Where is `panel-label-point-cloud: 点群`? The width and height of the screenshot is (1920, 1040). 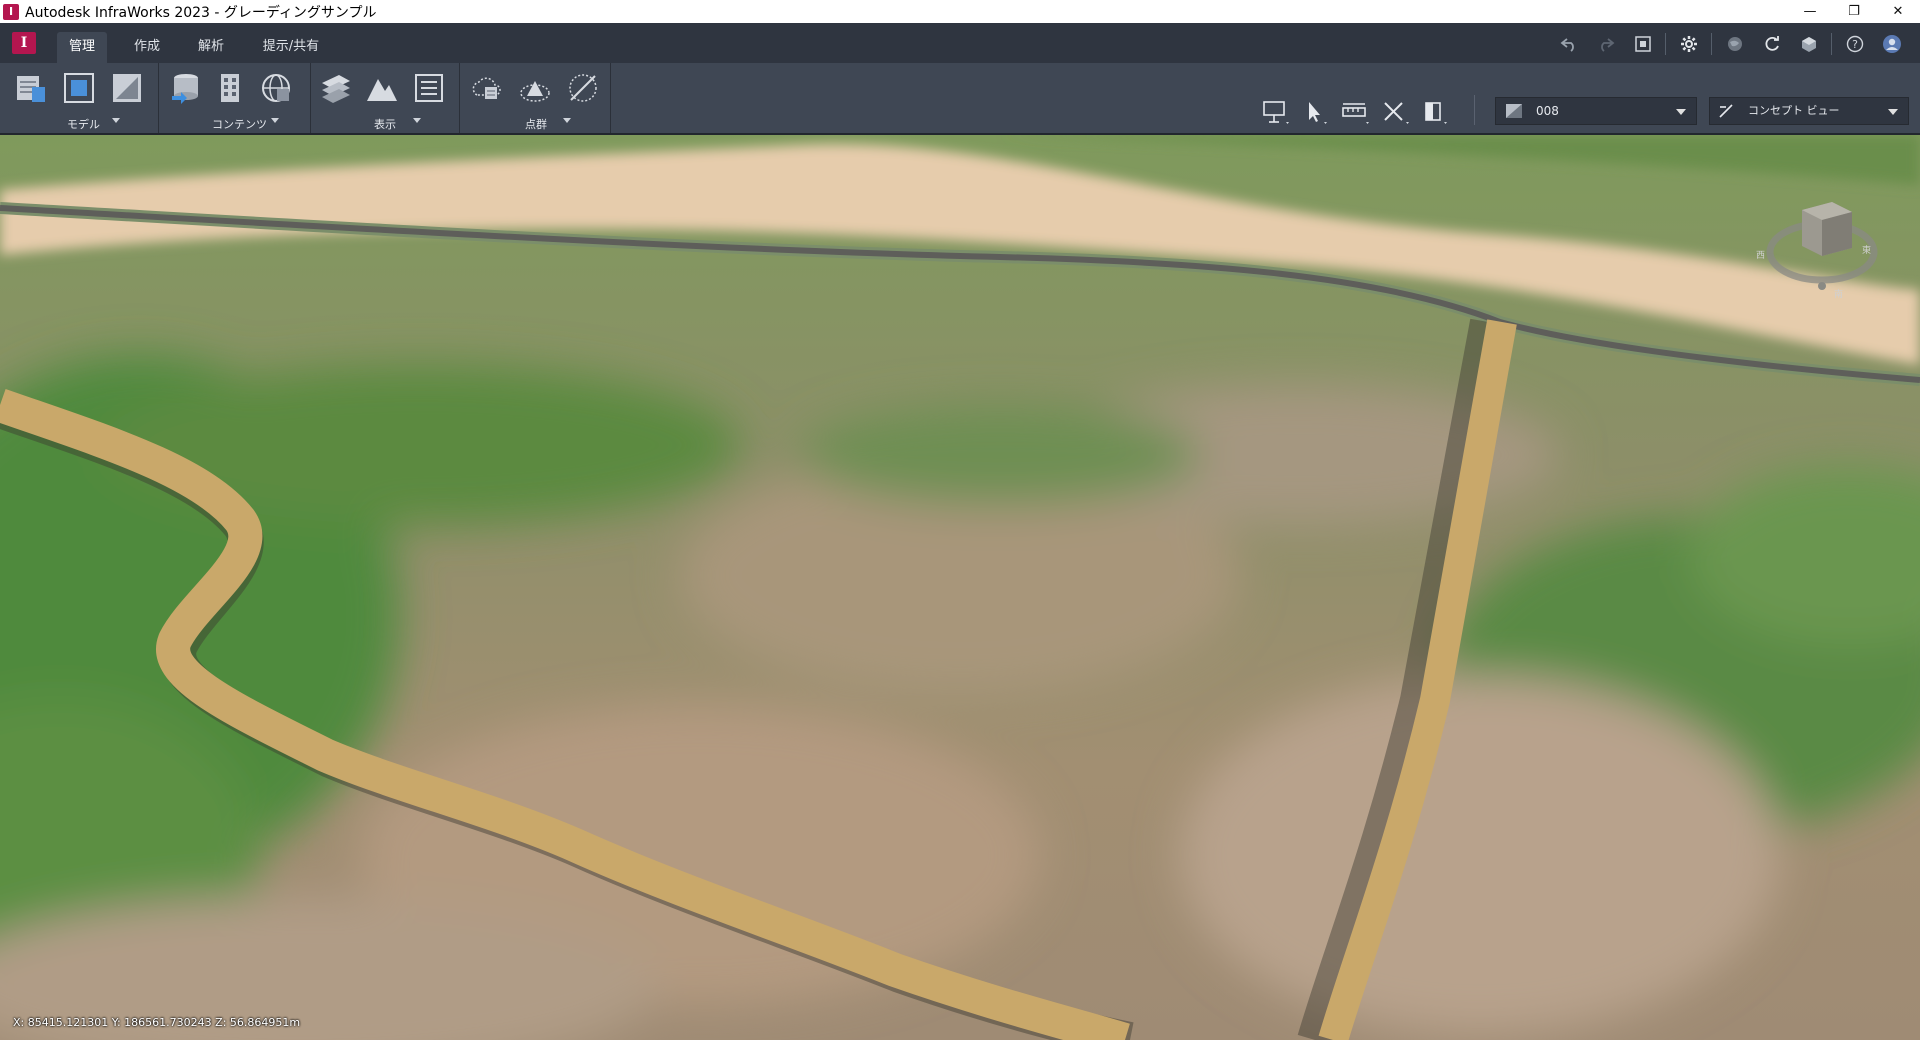 panel-label-point-cloud: 点群 is located at coordinates (536, 124).